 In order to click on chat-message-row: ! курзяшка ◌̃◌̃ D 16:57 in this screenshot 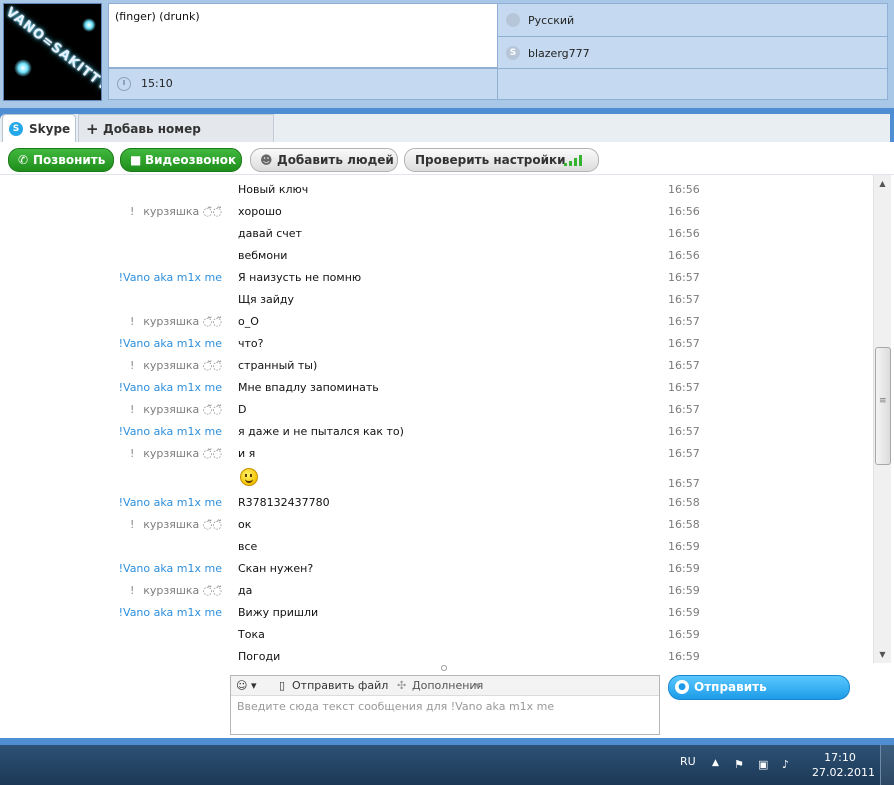, I will do `click(436, 410)`.